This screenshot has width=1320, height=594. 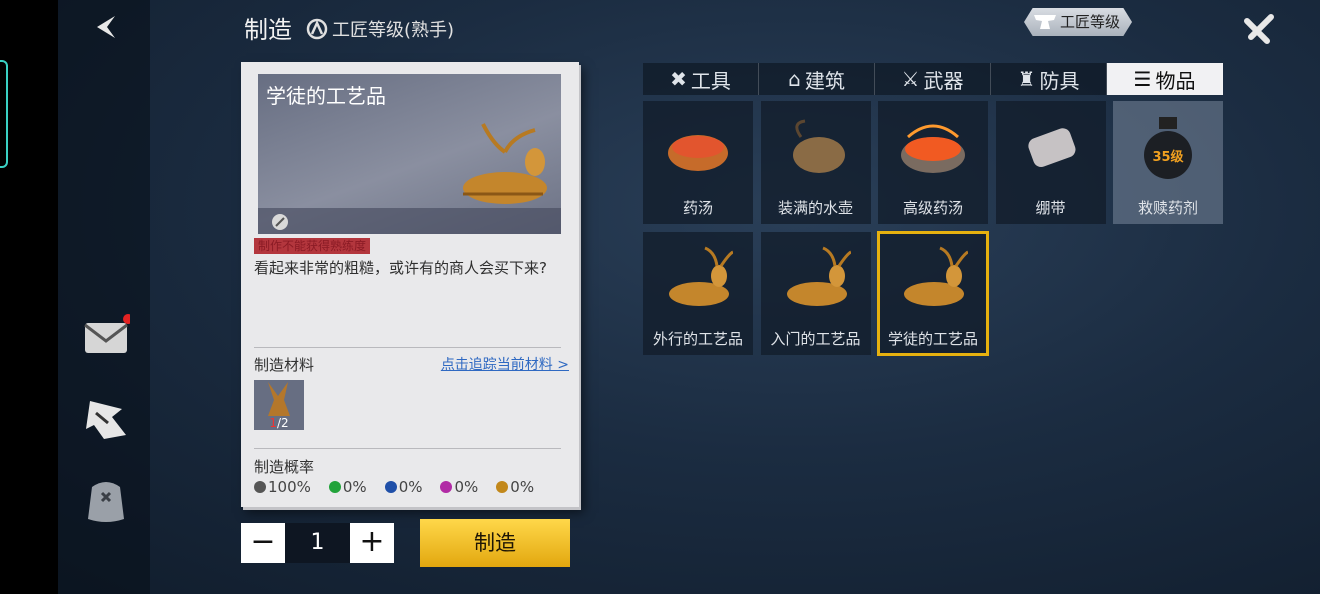 I want to click on item-name: 药汤, so click(x=697, y=208).